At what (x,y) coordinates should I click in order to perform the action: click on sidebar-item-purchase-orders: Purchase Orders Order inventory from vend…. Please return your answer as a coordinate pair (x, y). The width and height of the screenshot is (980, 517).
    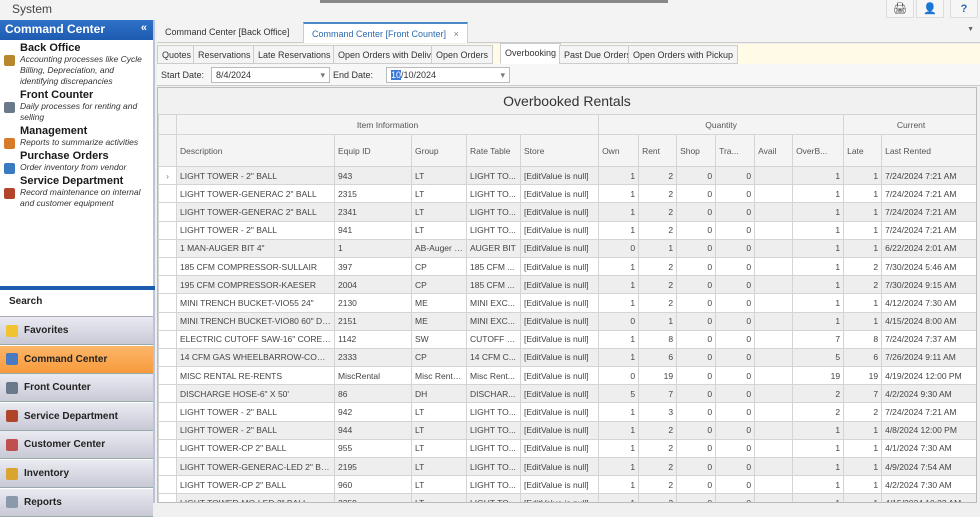
    Looking at the image, I should click on (76, 162).